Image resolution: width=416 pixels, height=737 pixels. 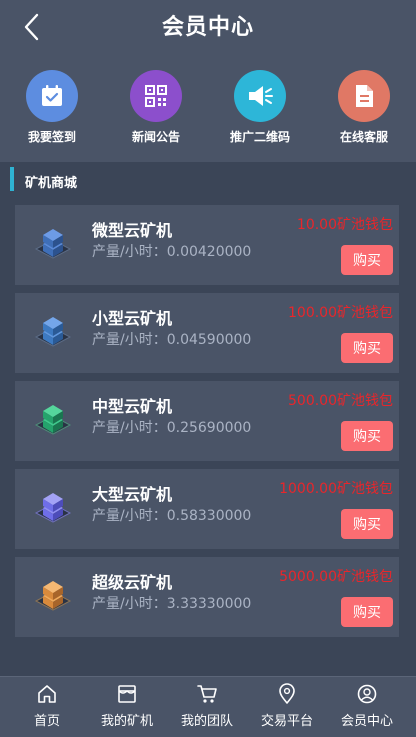 I want to click on quick-action-promo-qr: 推广二维码, so click(x=260, y=107).